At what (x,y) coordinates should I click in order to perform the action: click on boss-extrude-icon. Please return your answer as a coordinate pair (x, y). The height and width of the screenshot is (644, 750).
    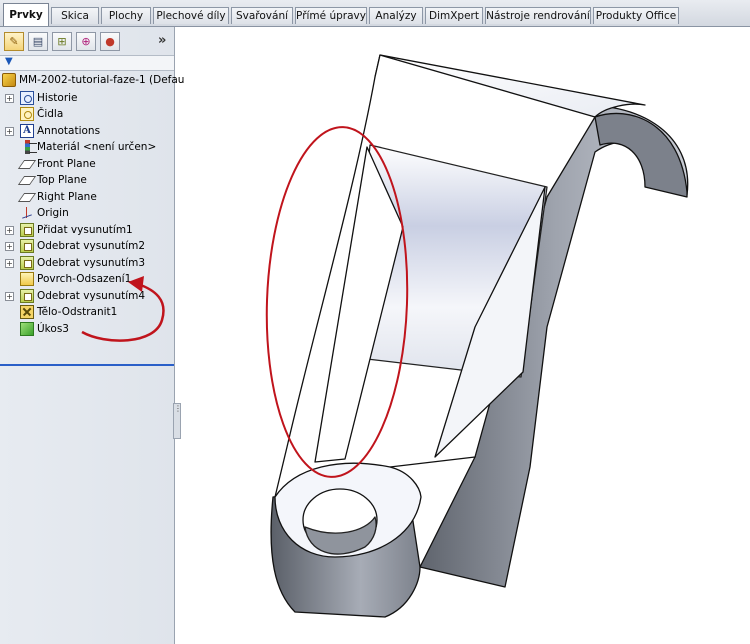
    Looking at the image, I should click on (27, 230).